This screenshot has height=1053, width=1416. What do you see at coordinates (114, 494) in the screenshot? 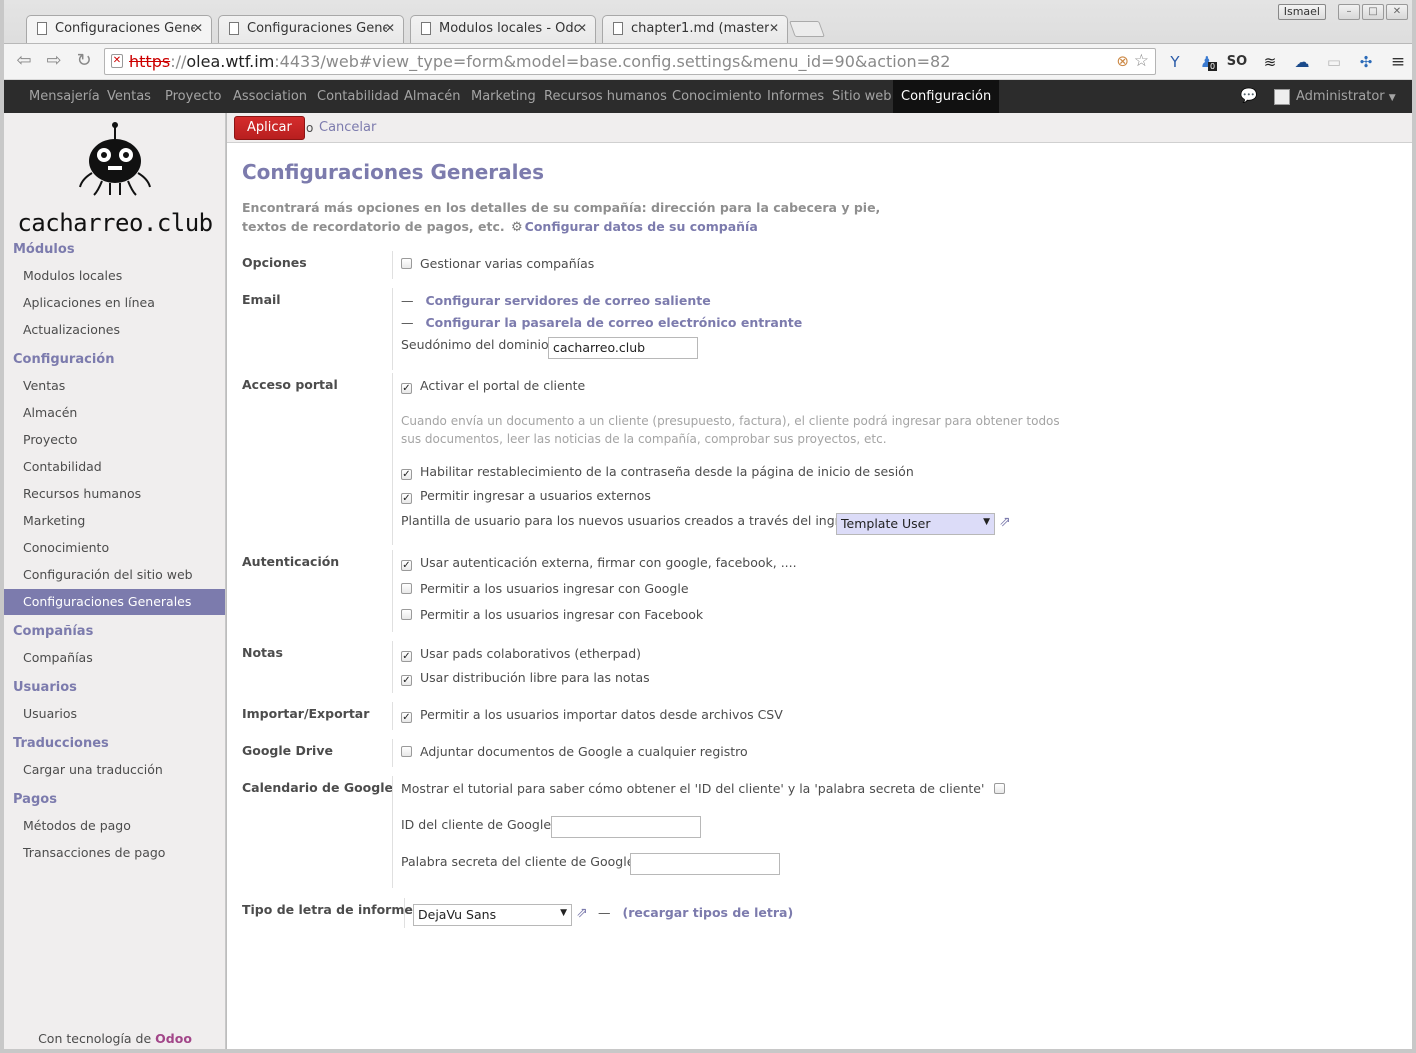
I see `sidebar-item-recursos-humanos: Recursos humanos` at bounding box center [114, 494].